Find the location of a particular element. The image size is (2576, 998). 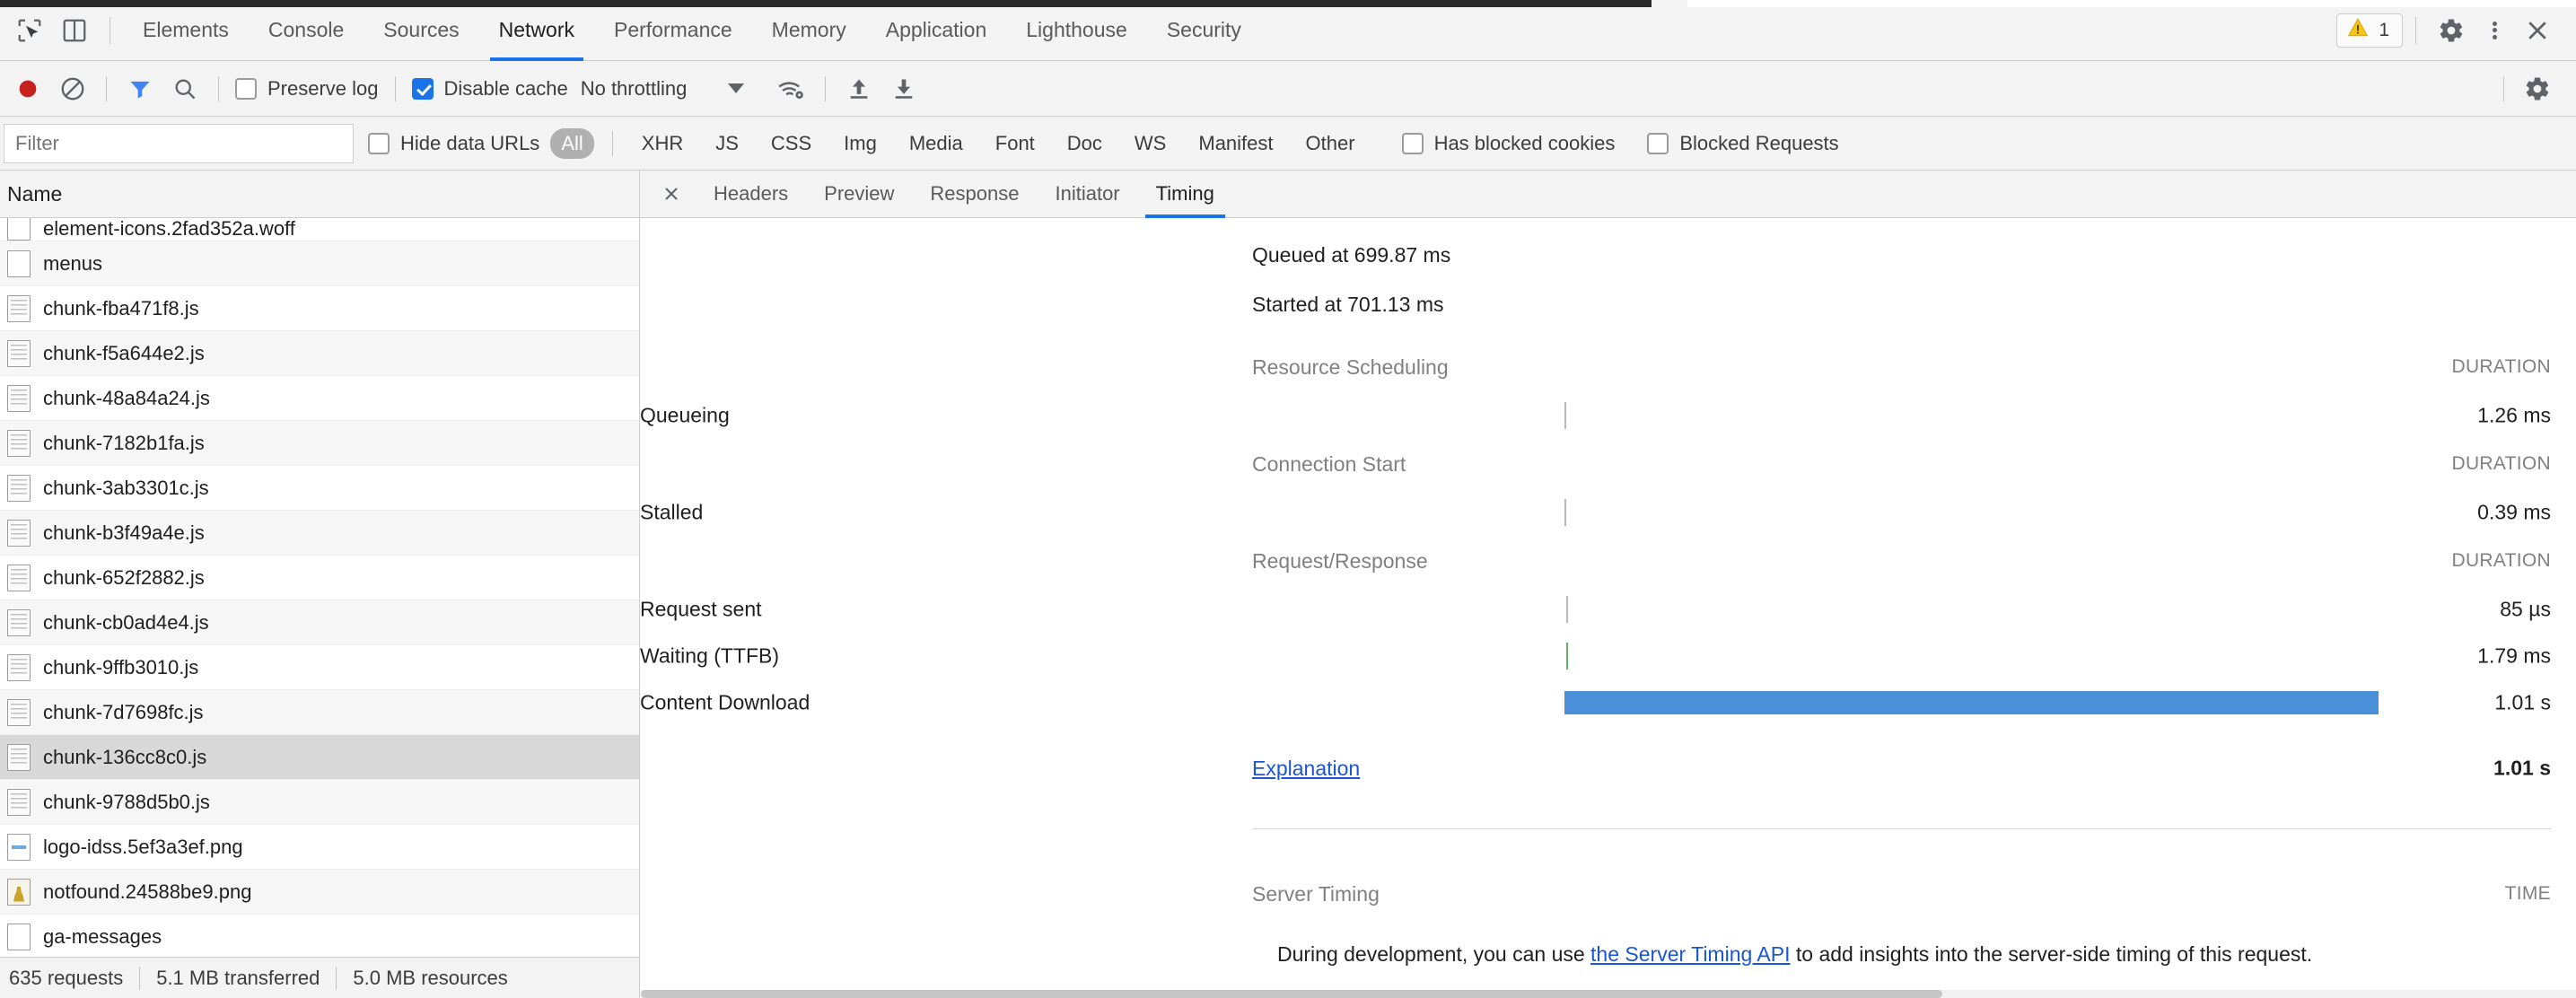

disable-cache-checkbox-box is located at coordinates (422, 88).